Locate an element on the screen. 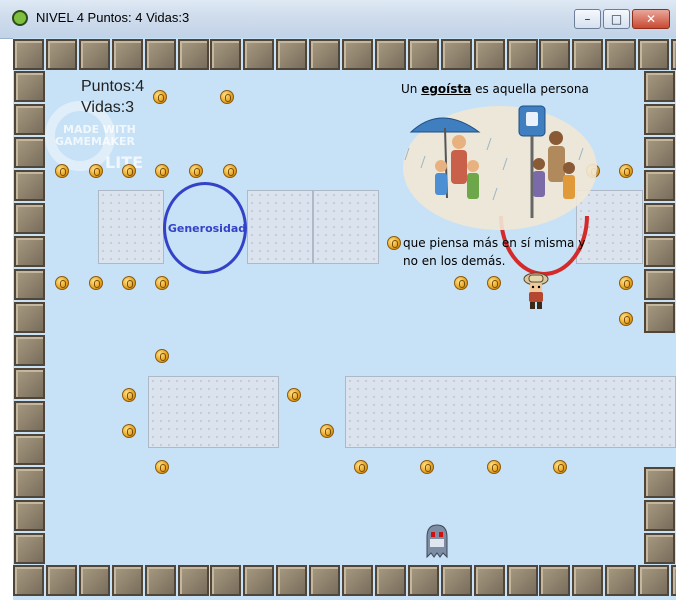 The image size is (676, 603). window-title: NIVEL 4 Puntos: 4 Vidas:3 is located at coordinates (113, 17).